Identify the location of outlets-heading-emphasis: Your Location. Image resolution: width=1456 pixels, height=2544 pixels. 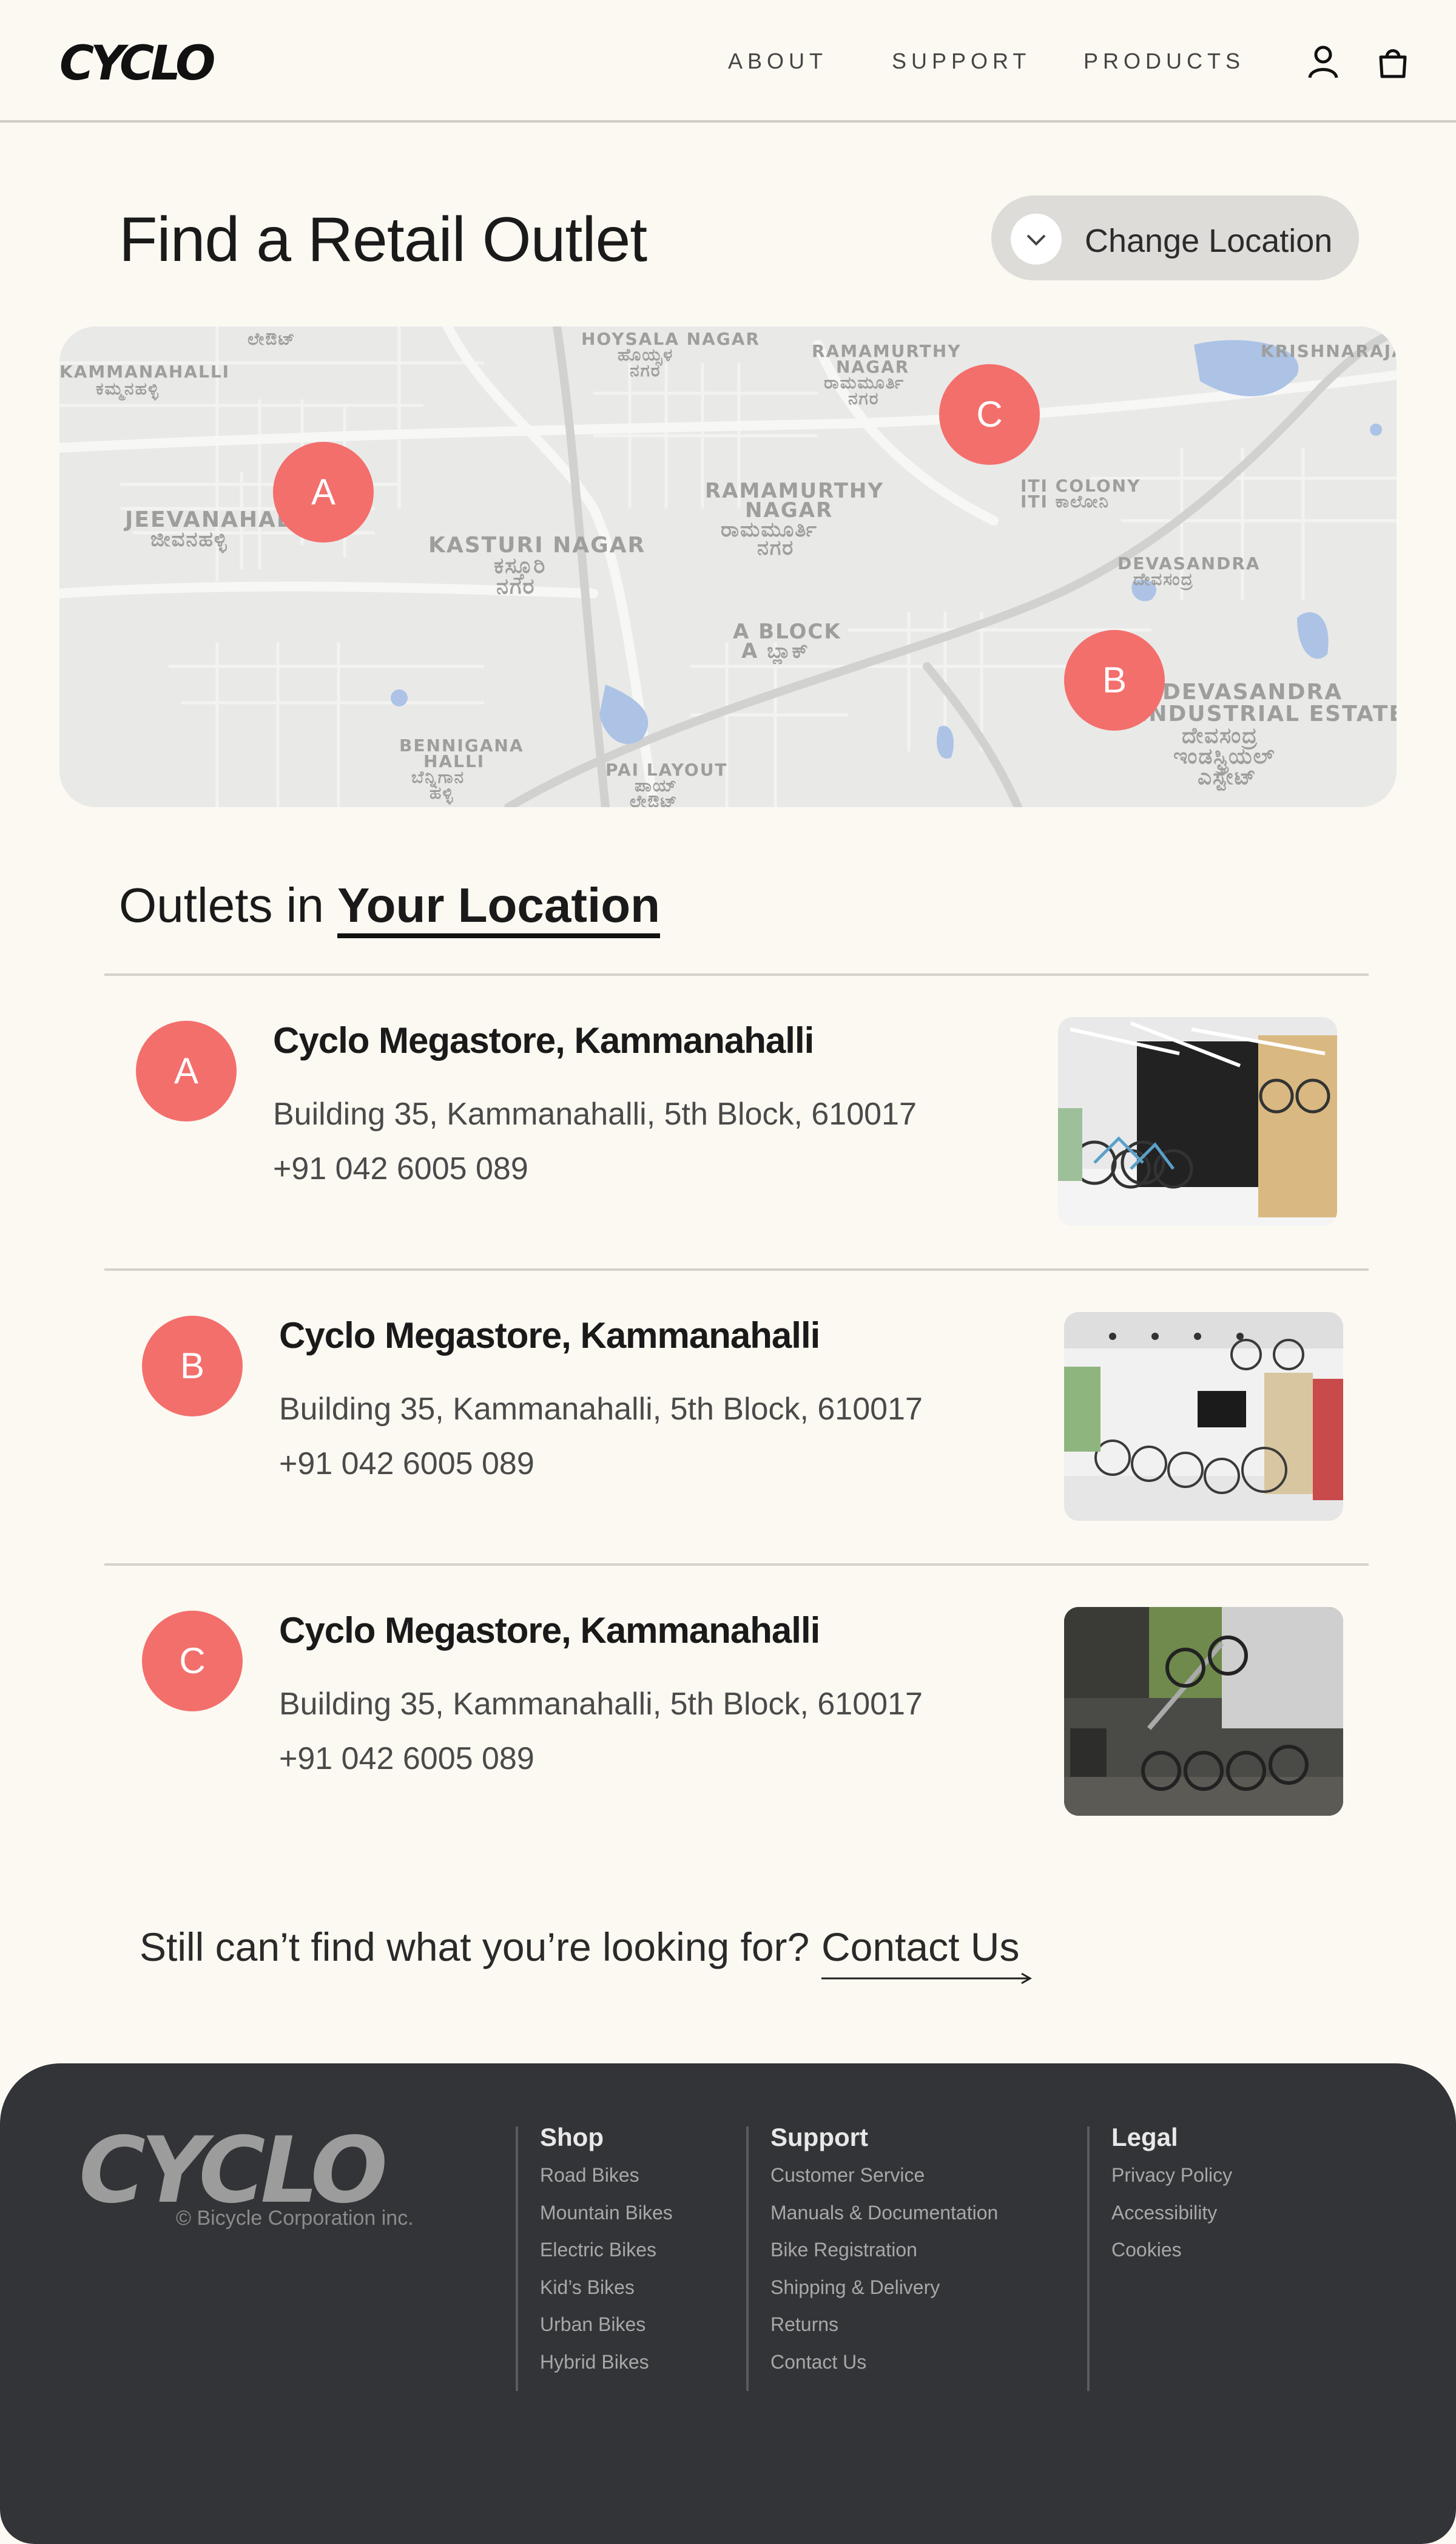
(499, 908).